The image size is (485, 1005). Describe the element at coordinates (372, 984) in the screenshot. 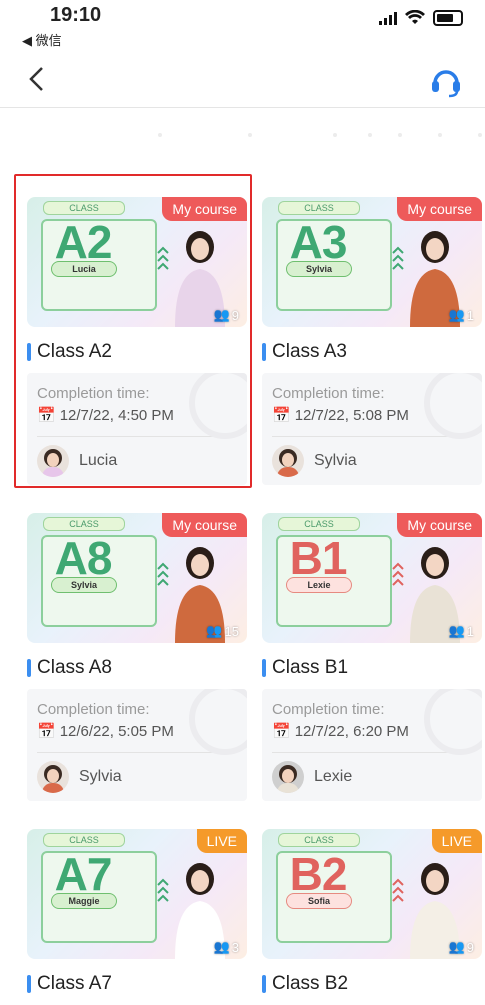

I see `course-title: Class B2` at that location.